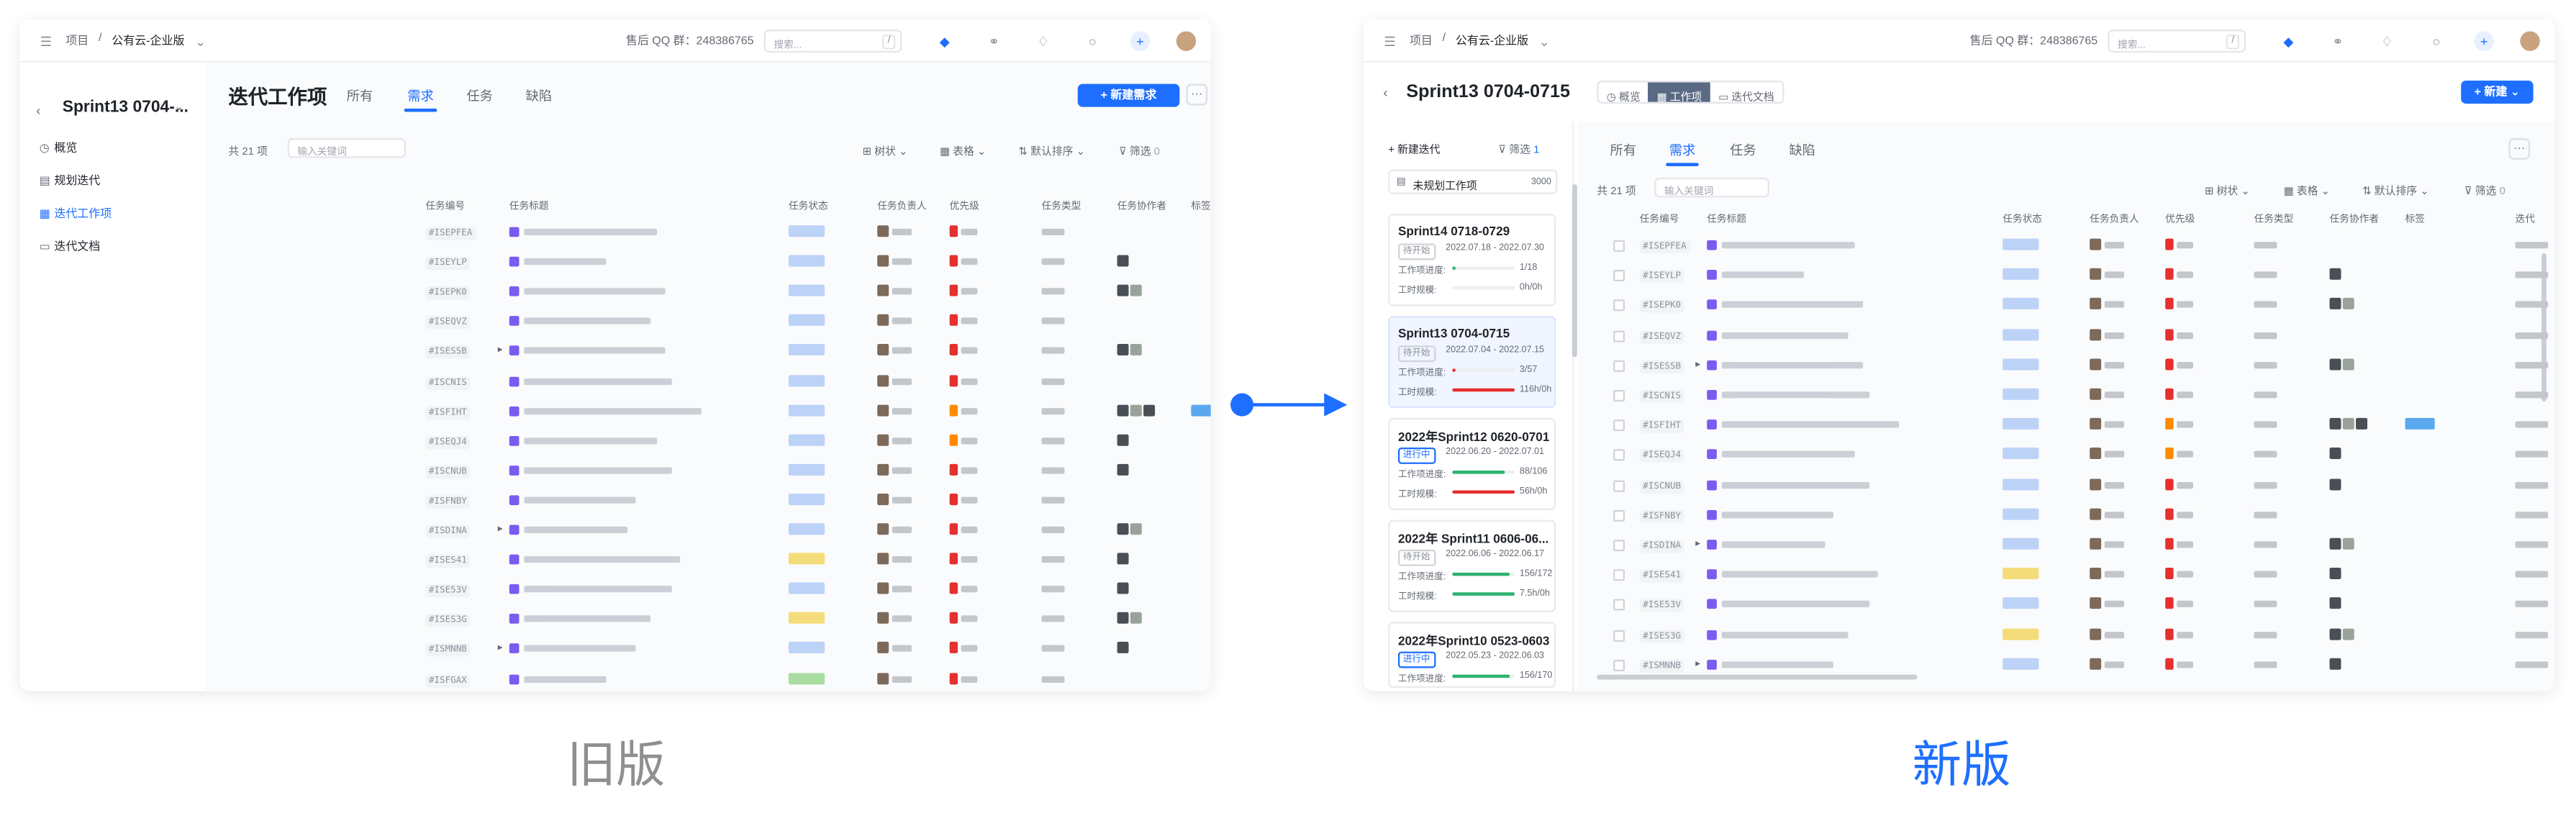  What do you see at coordinates (500, 350) in the screenshot?
I see `expand-icon: ▸` at bounding box center [500, 350].